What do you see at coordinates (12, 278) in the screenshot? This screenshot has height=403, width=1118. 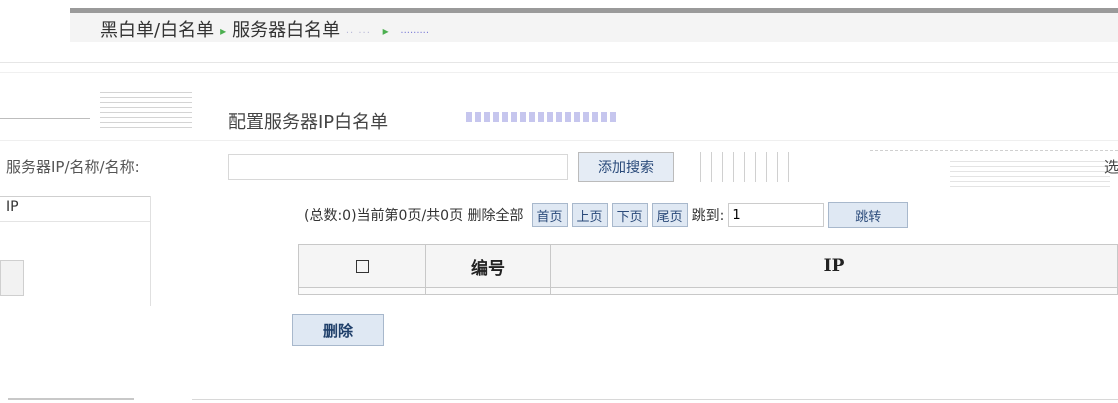 I see `left-action-button` at bounding box center [12, 278].